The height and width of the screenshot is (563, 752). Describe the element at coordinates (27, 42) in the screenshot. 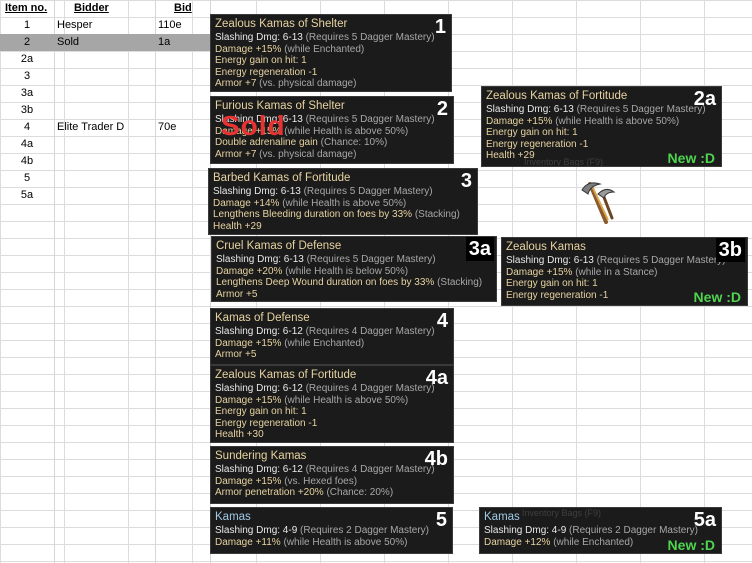

I see `cell-item-no: 2` at that location.